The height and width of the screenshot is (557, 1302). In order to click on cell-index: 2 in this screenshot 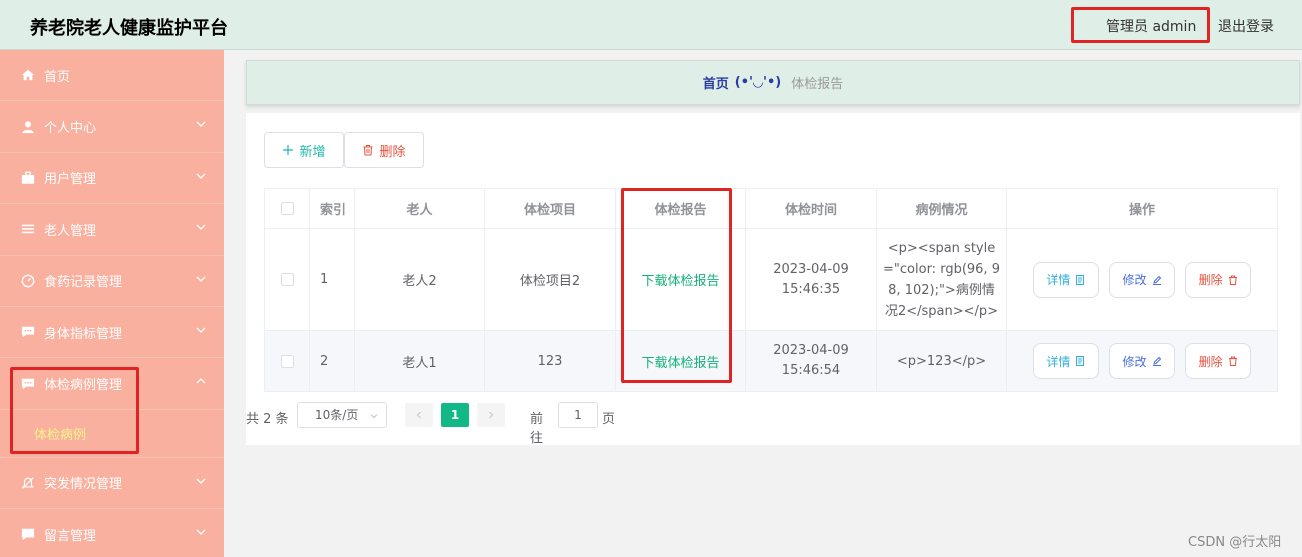, I will do `click(332, 361)`.